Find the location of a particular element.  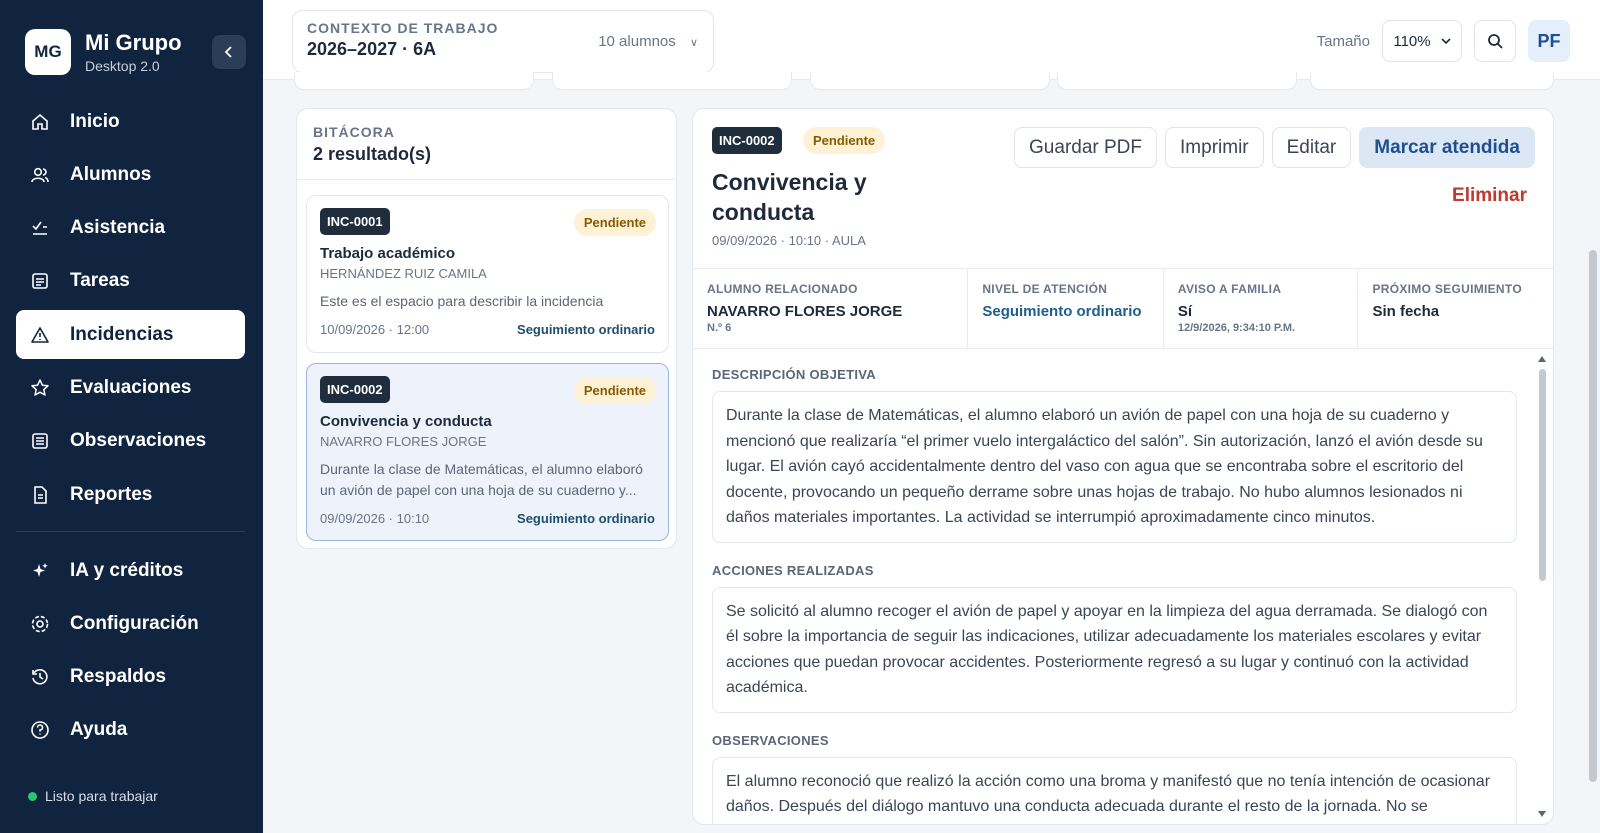

incident-id-badge: INC-0002 is located at coordinates (355, 389).